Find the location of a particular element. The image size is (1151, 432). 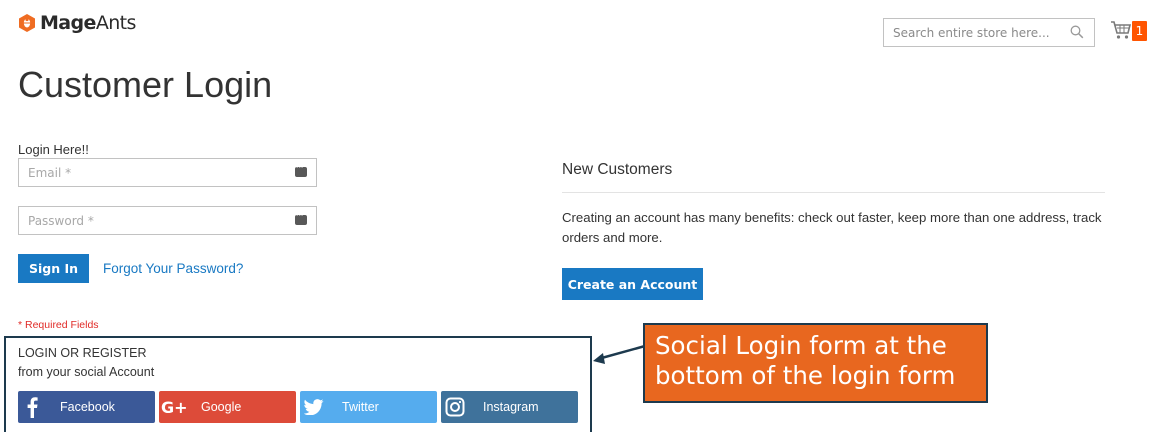

instagram-icon is located at coordinates (455, 407).